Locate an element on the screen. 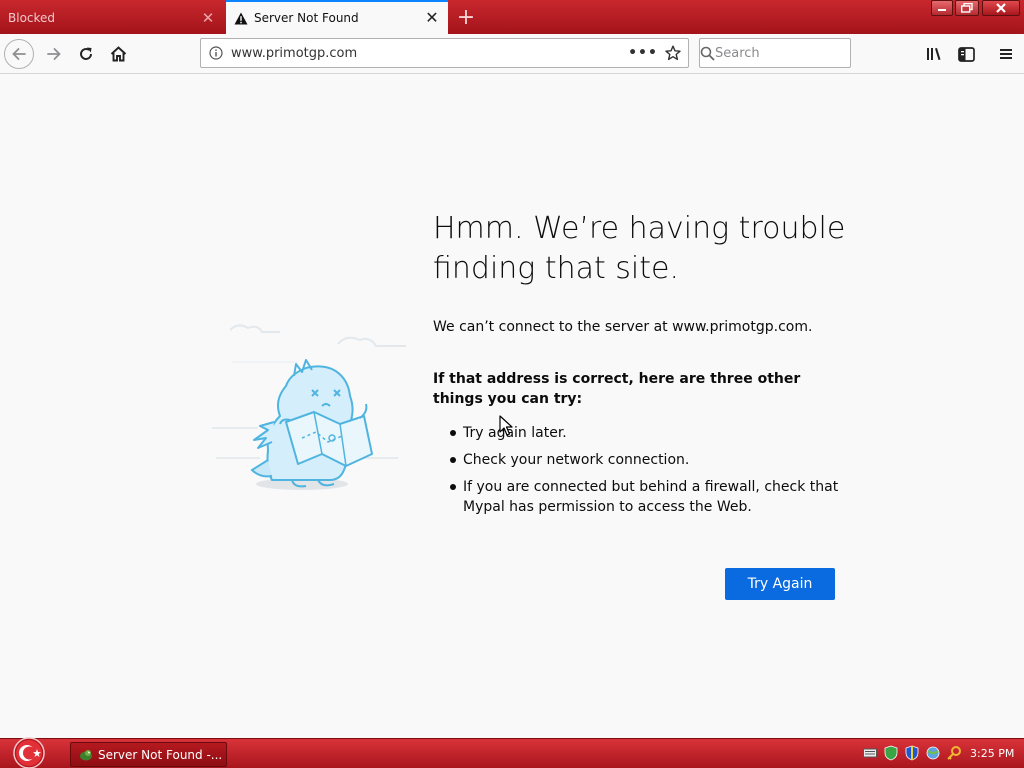 The width and height of the screenshot is (1024, 768). info-icon is located at coordinates (216, 53).